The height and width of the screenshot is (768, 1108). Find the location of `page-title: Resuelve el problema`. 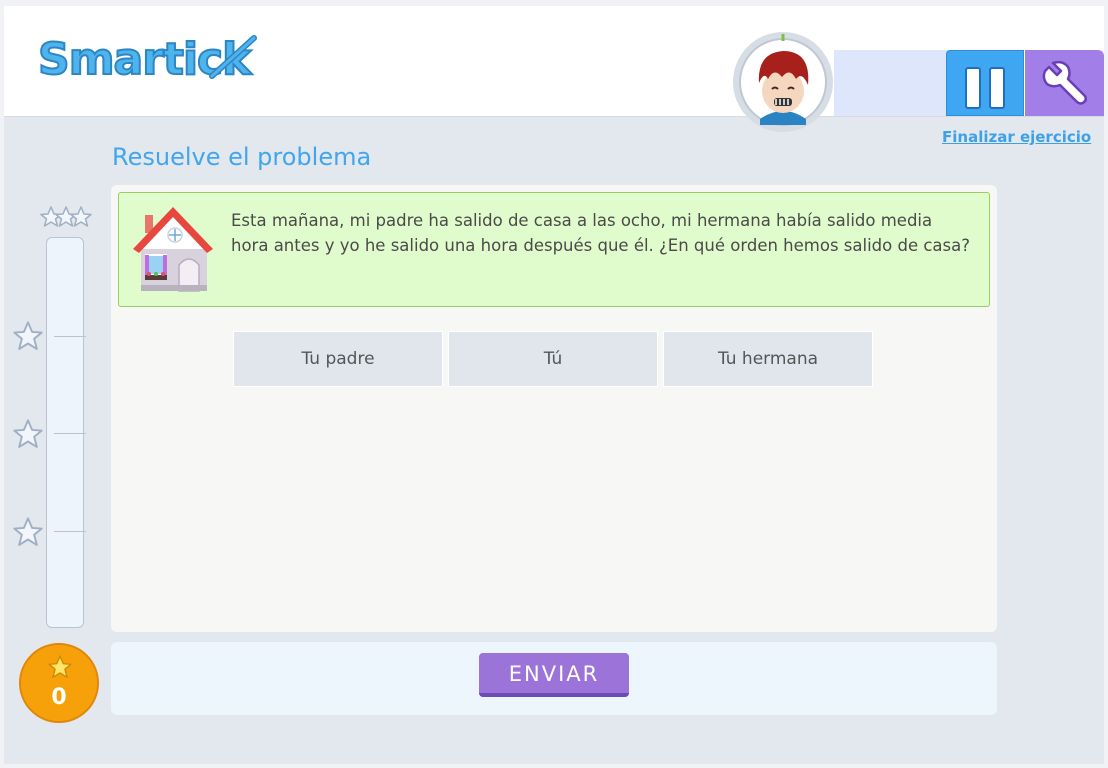

page-title: Resuelve el problema is located at coordinates (242, 157).